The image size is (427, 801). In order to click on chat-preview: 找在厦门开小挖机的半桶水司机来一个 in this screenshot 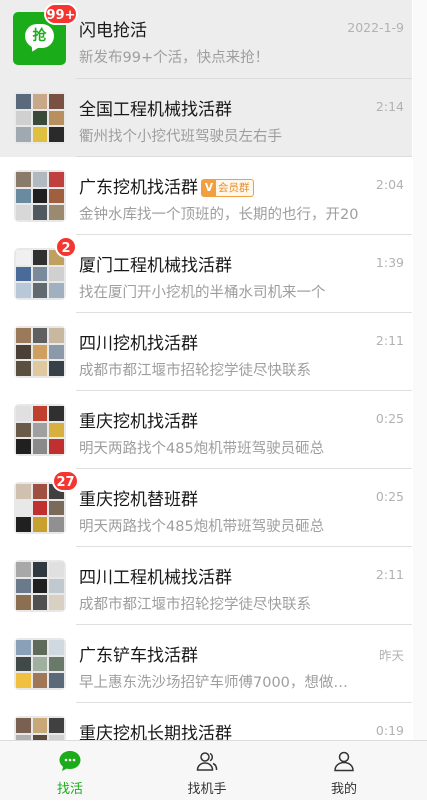, I will do `click(202, 293)`.